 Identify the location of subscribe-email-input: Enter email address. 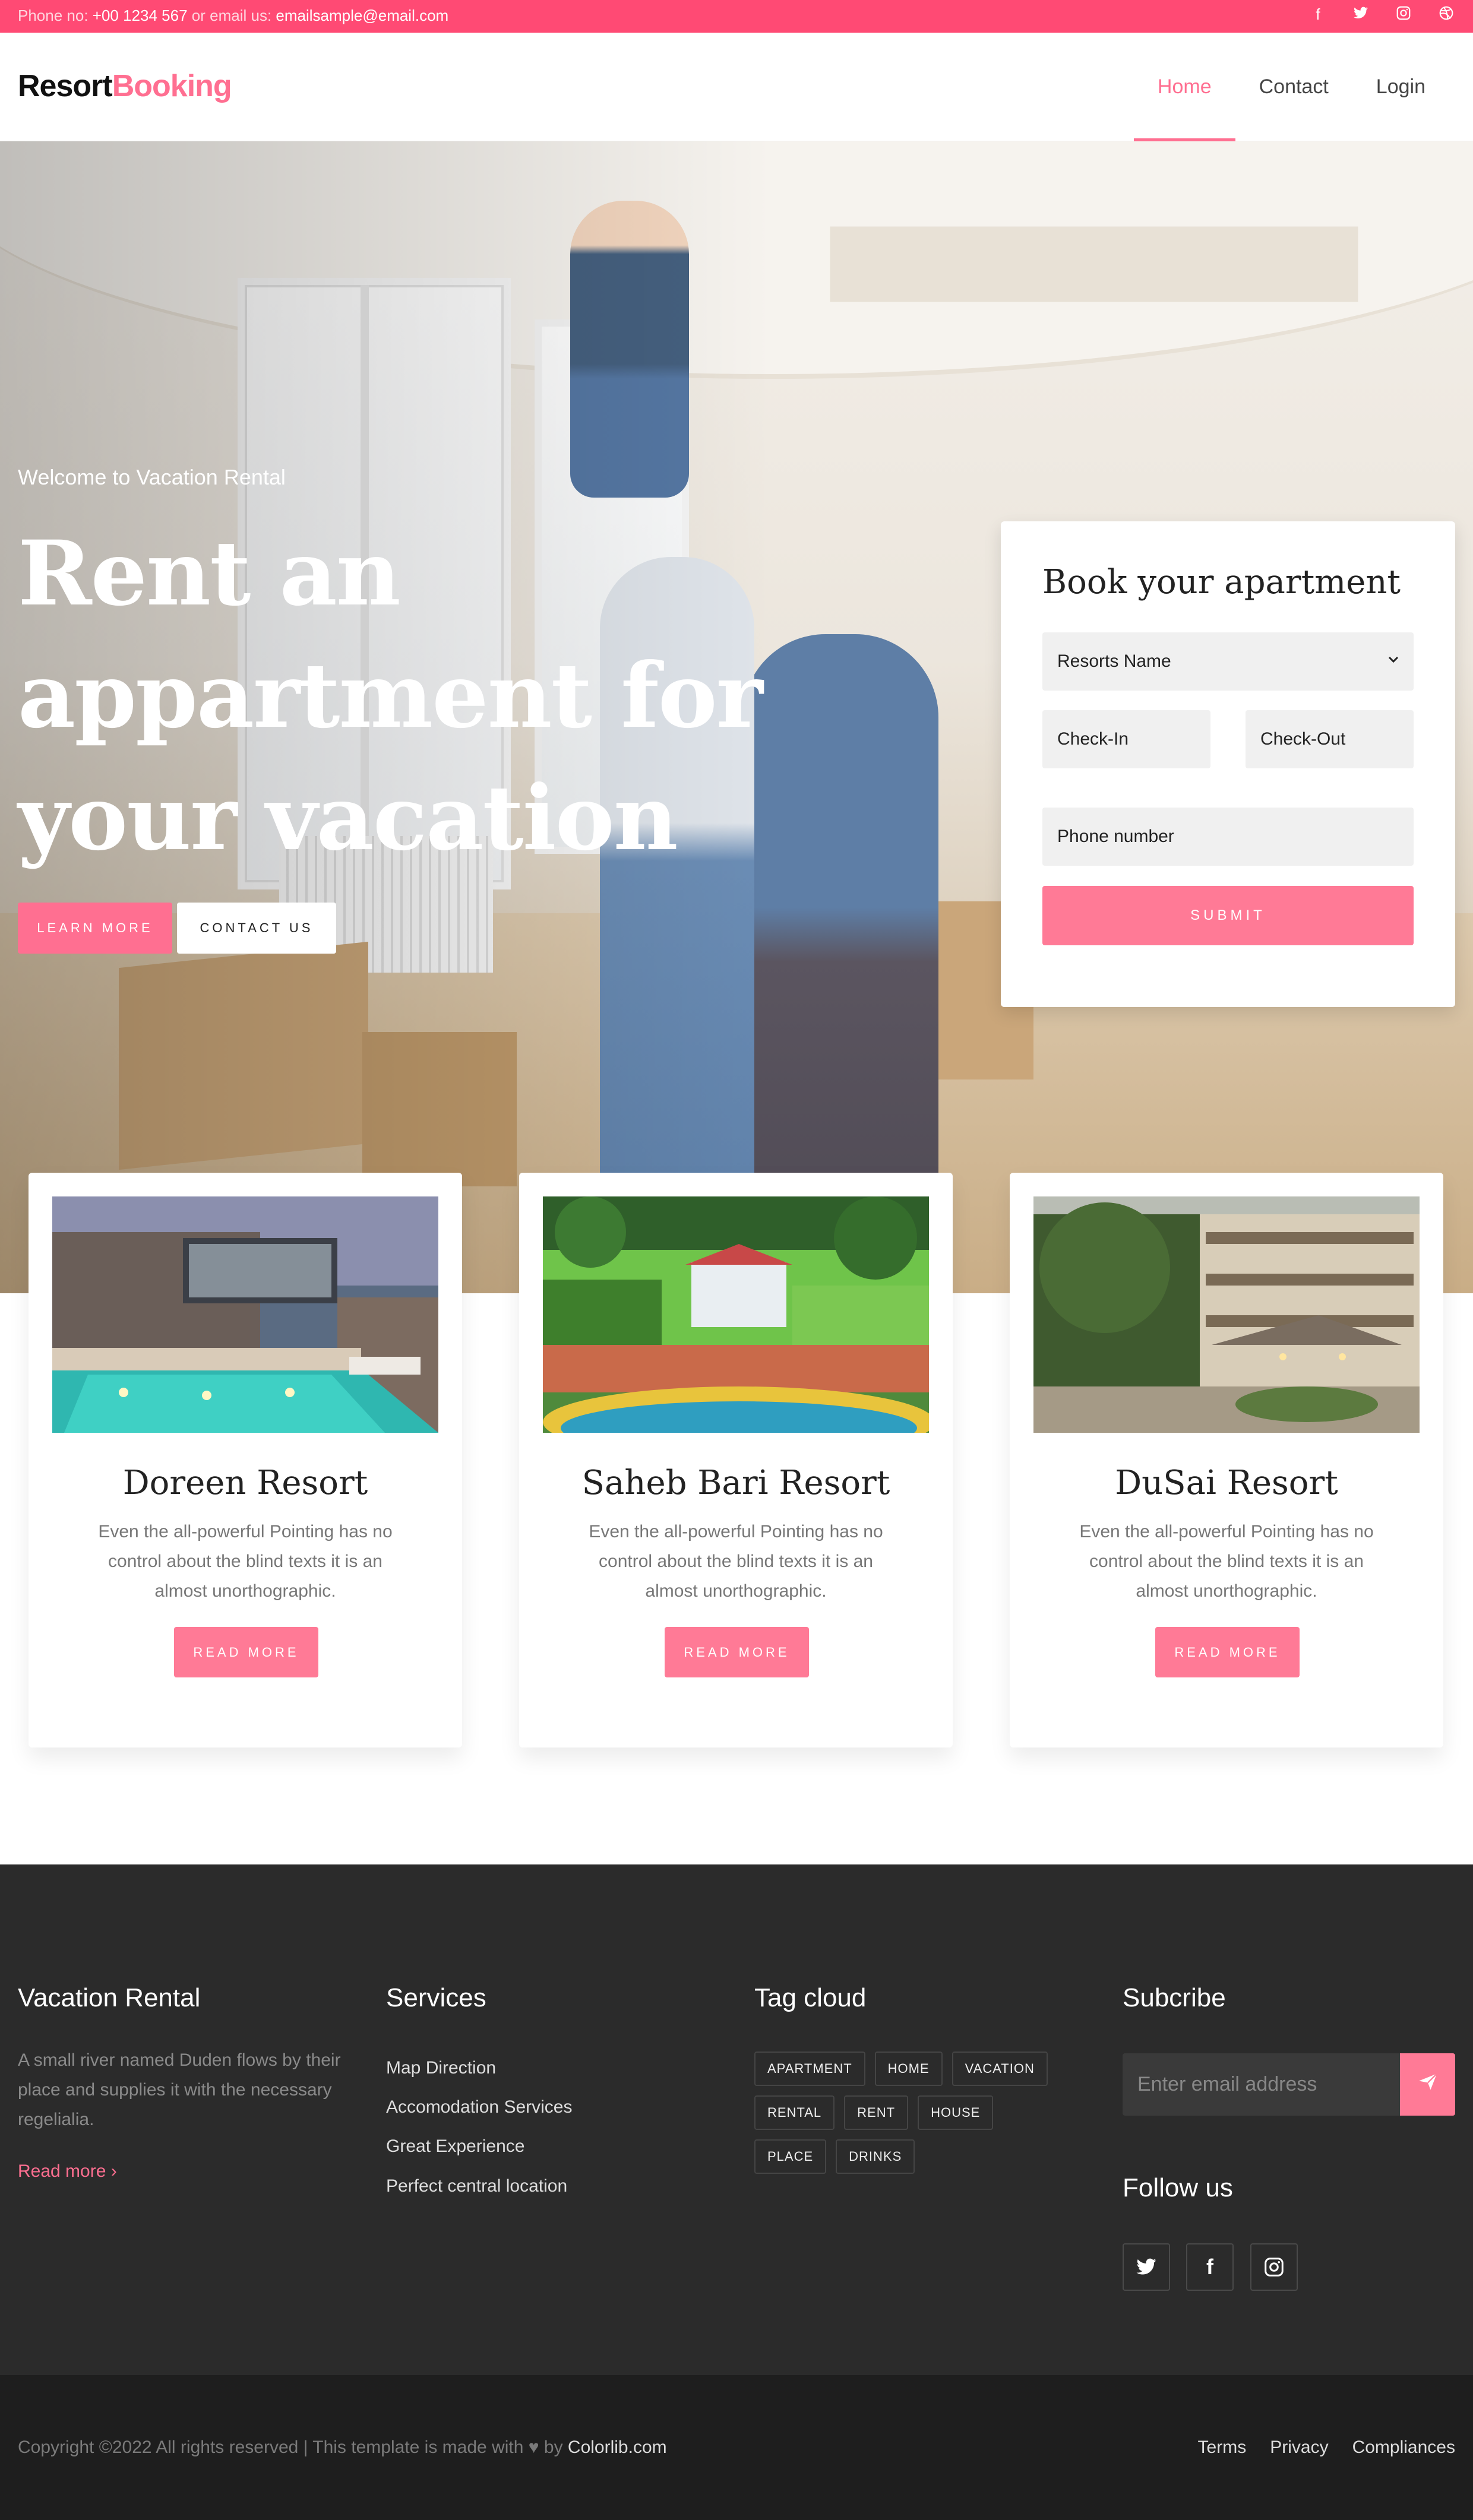
(1261, 2084).